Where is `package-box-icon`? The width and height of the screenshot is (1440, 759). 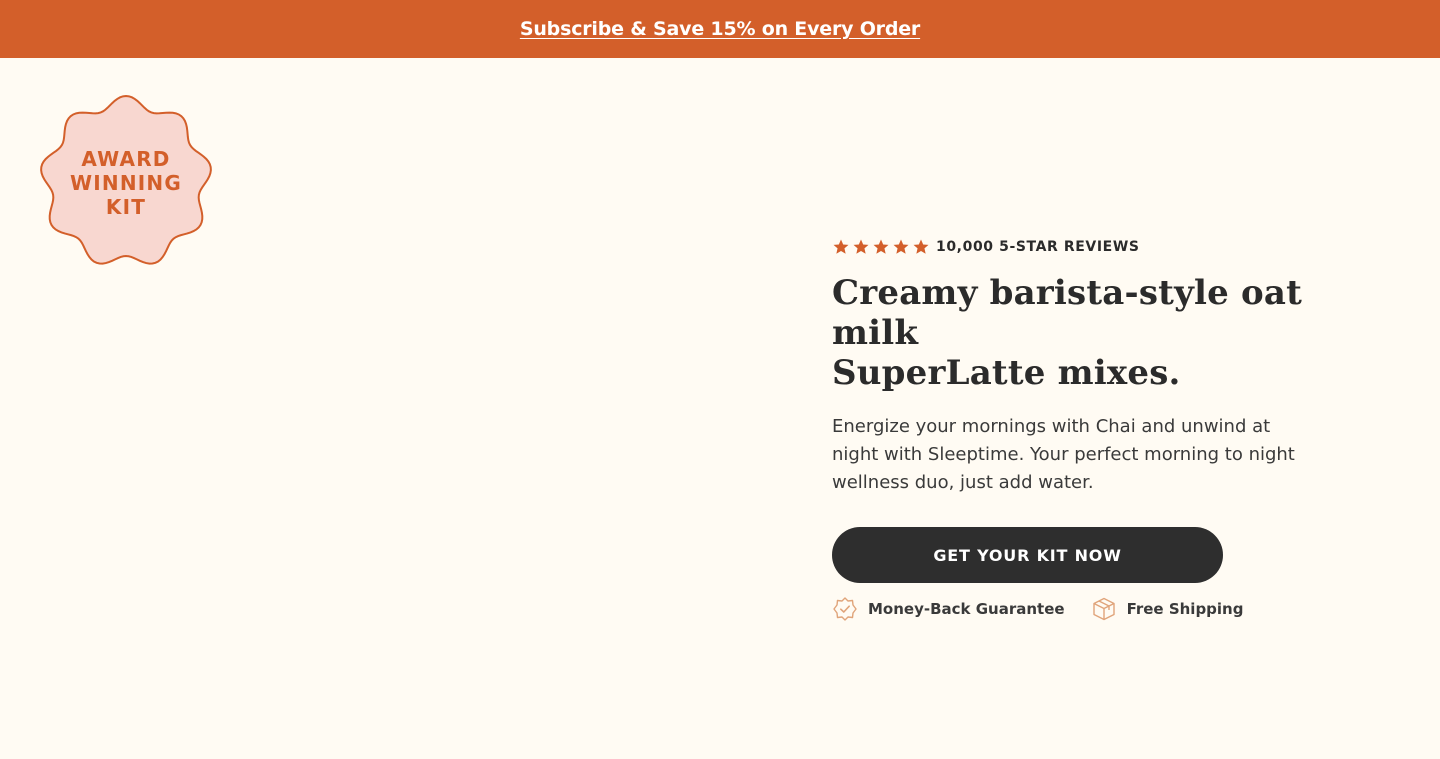
package-box-icon is located at coordinates (1103, 609).